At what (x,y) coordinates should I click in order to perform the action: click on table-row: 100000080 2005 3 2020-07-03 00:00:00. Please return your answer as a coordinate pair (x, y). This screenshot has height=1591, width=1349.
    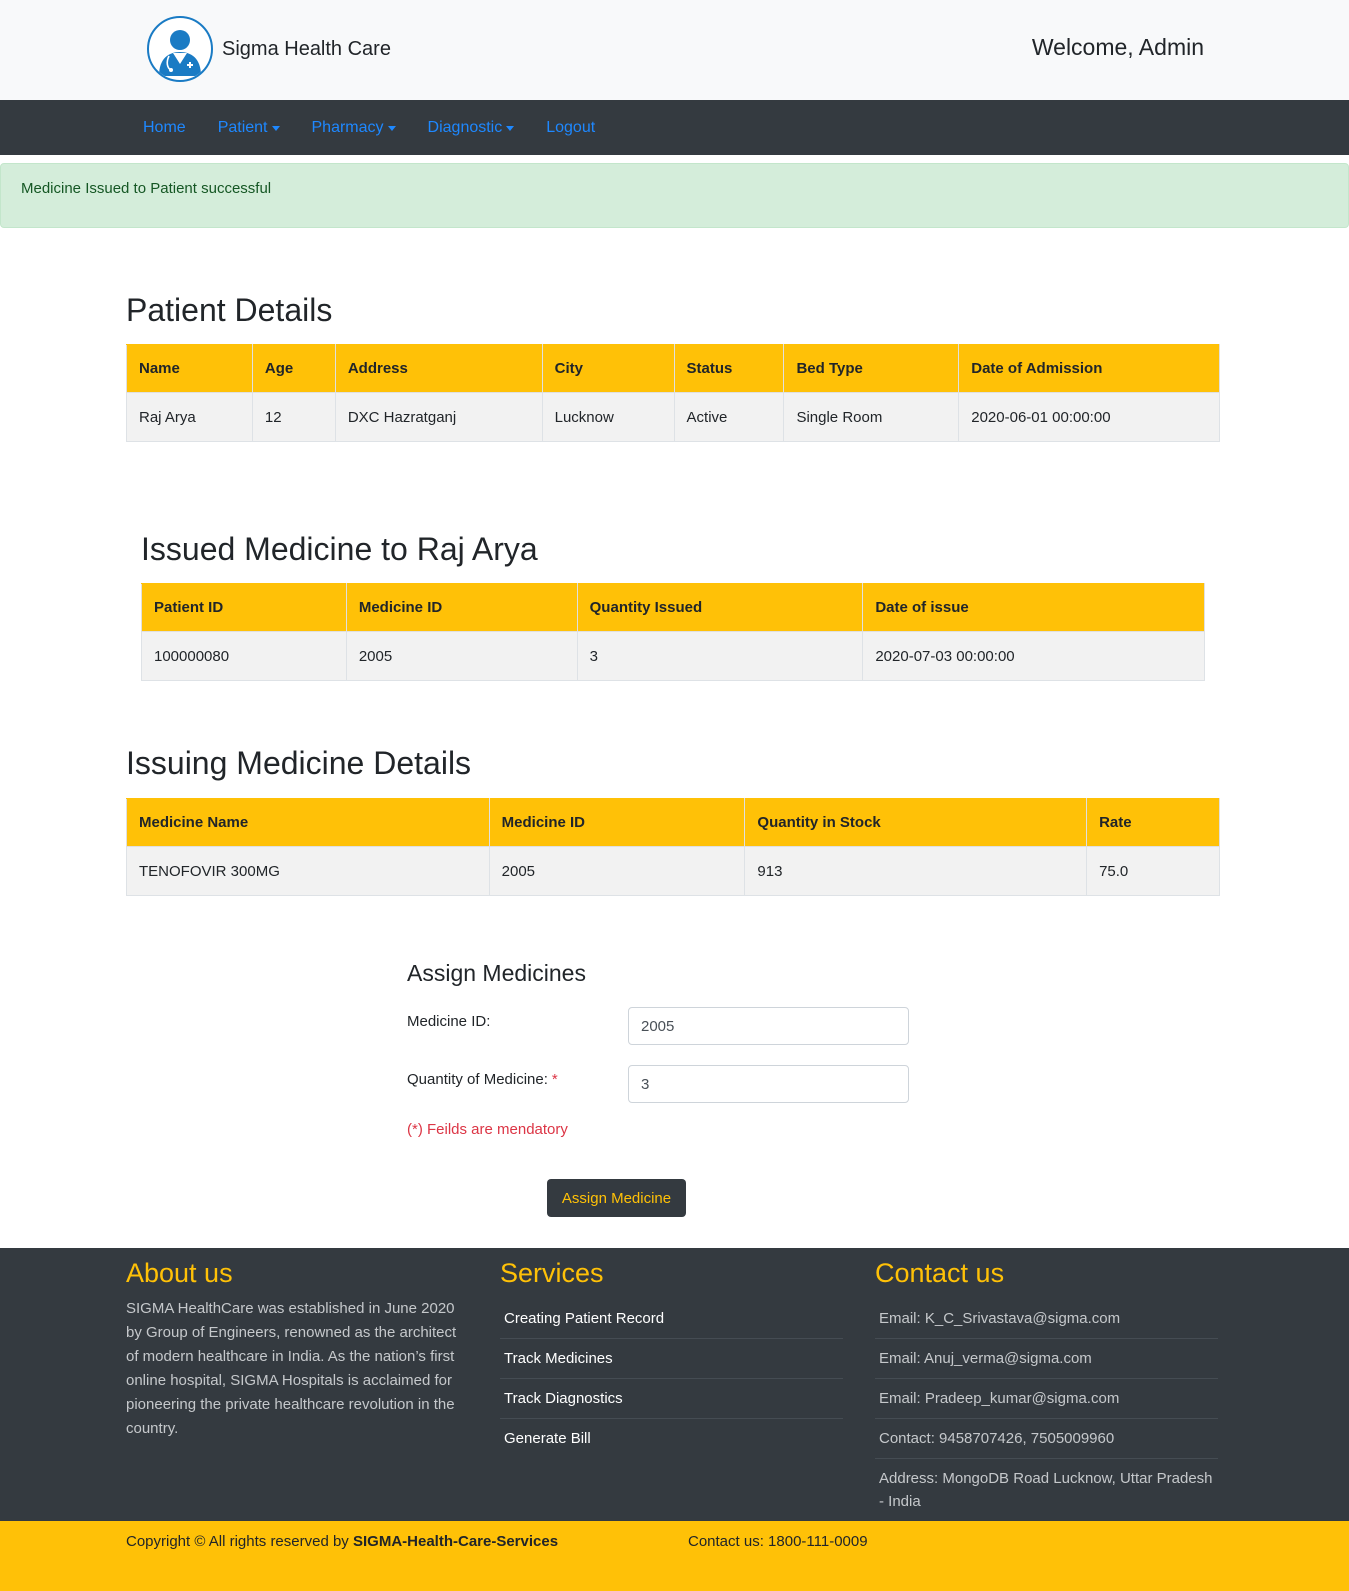
    Looking at the image, I should click on (673, 656).